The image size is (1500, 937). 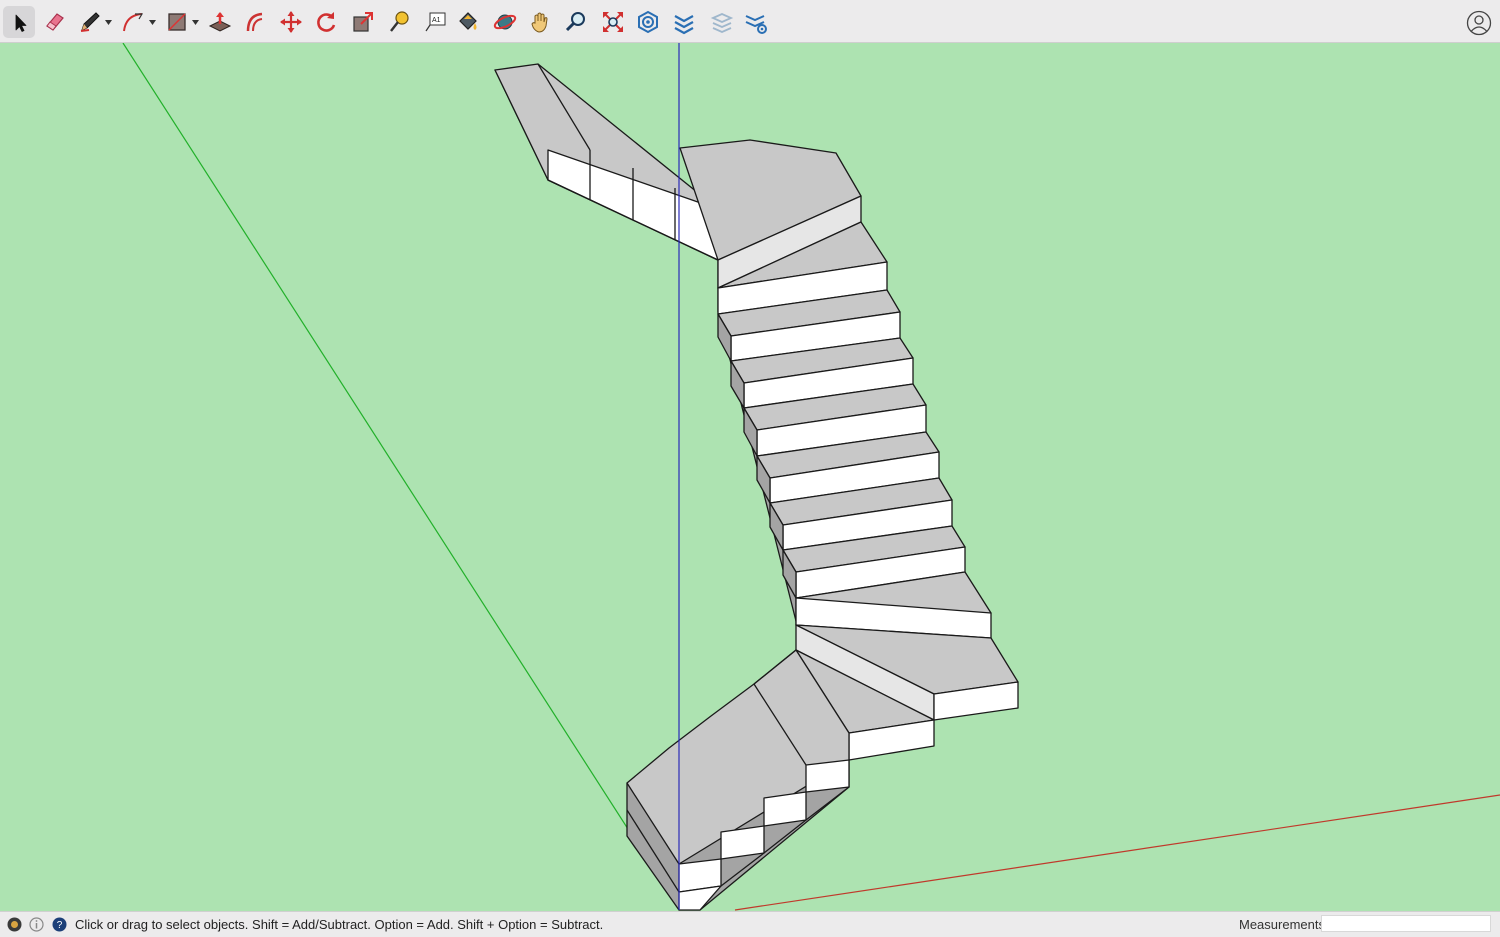 I want to click on offset-tool-button, so click(x=255, y=22).